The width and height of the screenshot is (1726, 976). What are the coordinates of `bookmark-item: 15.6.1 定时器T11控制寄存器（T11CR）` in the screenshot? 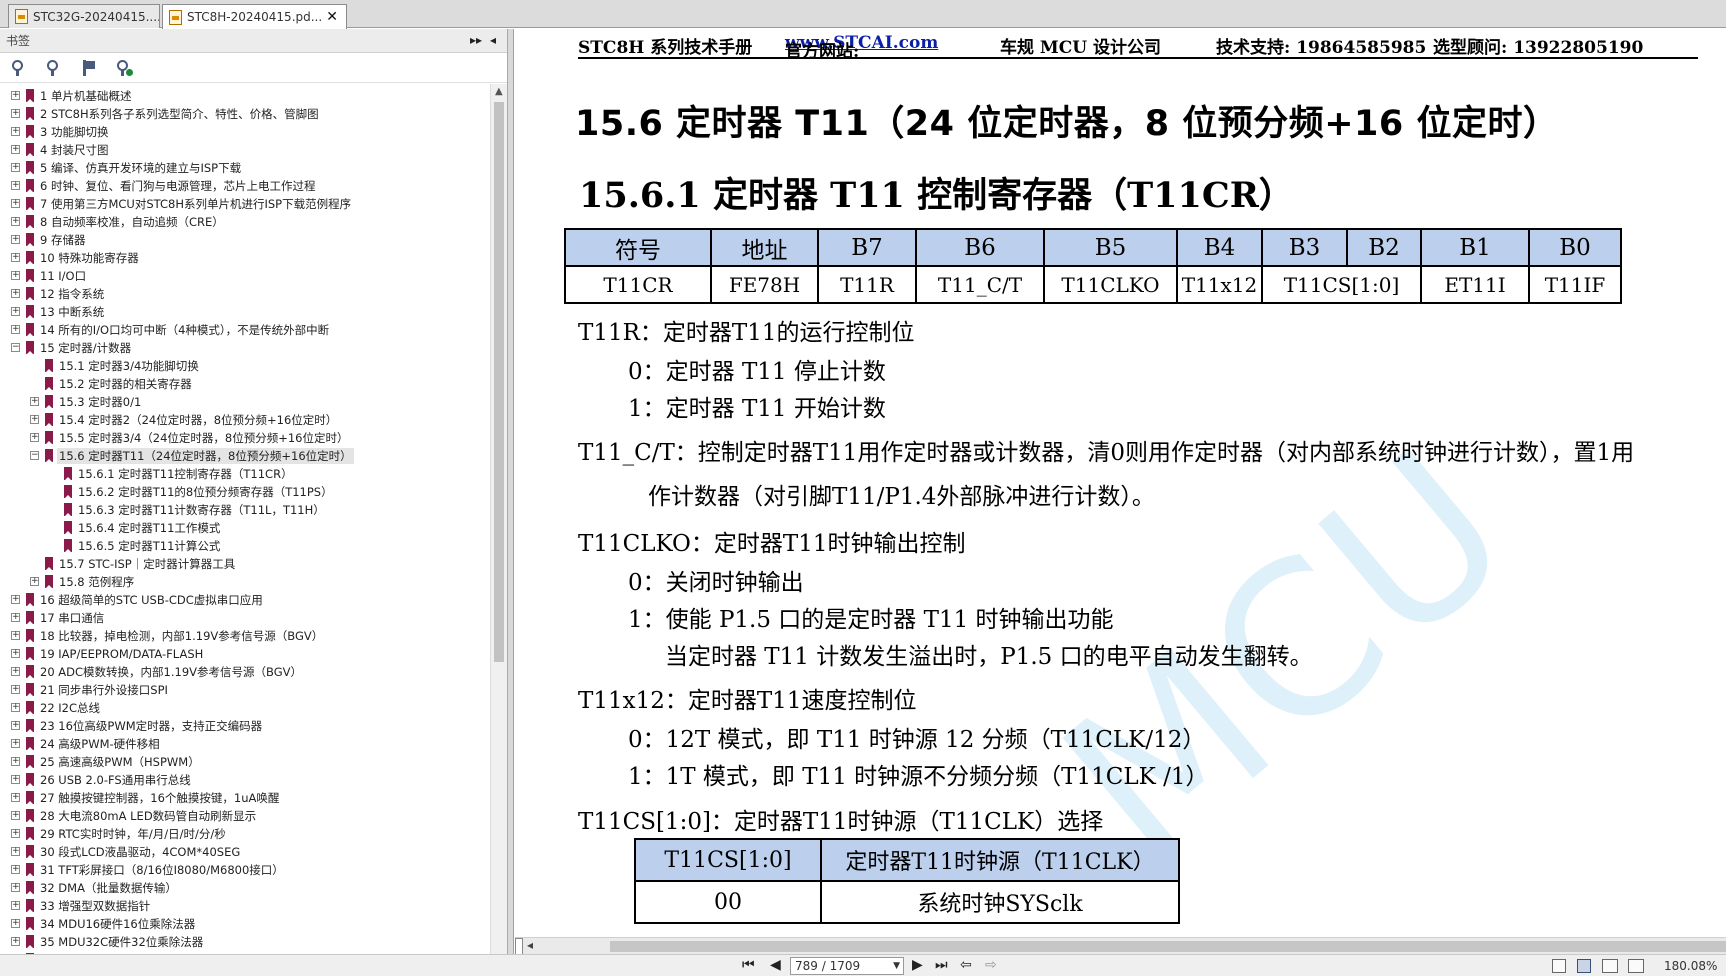 It's located at (245, 474).